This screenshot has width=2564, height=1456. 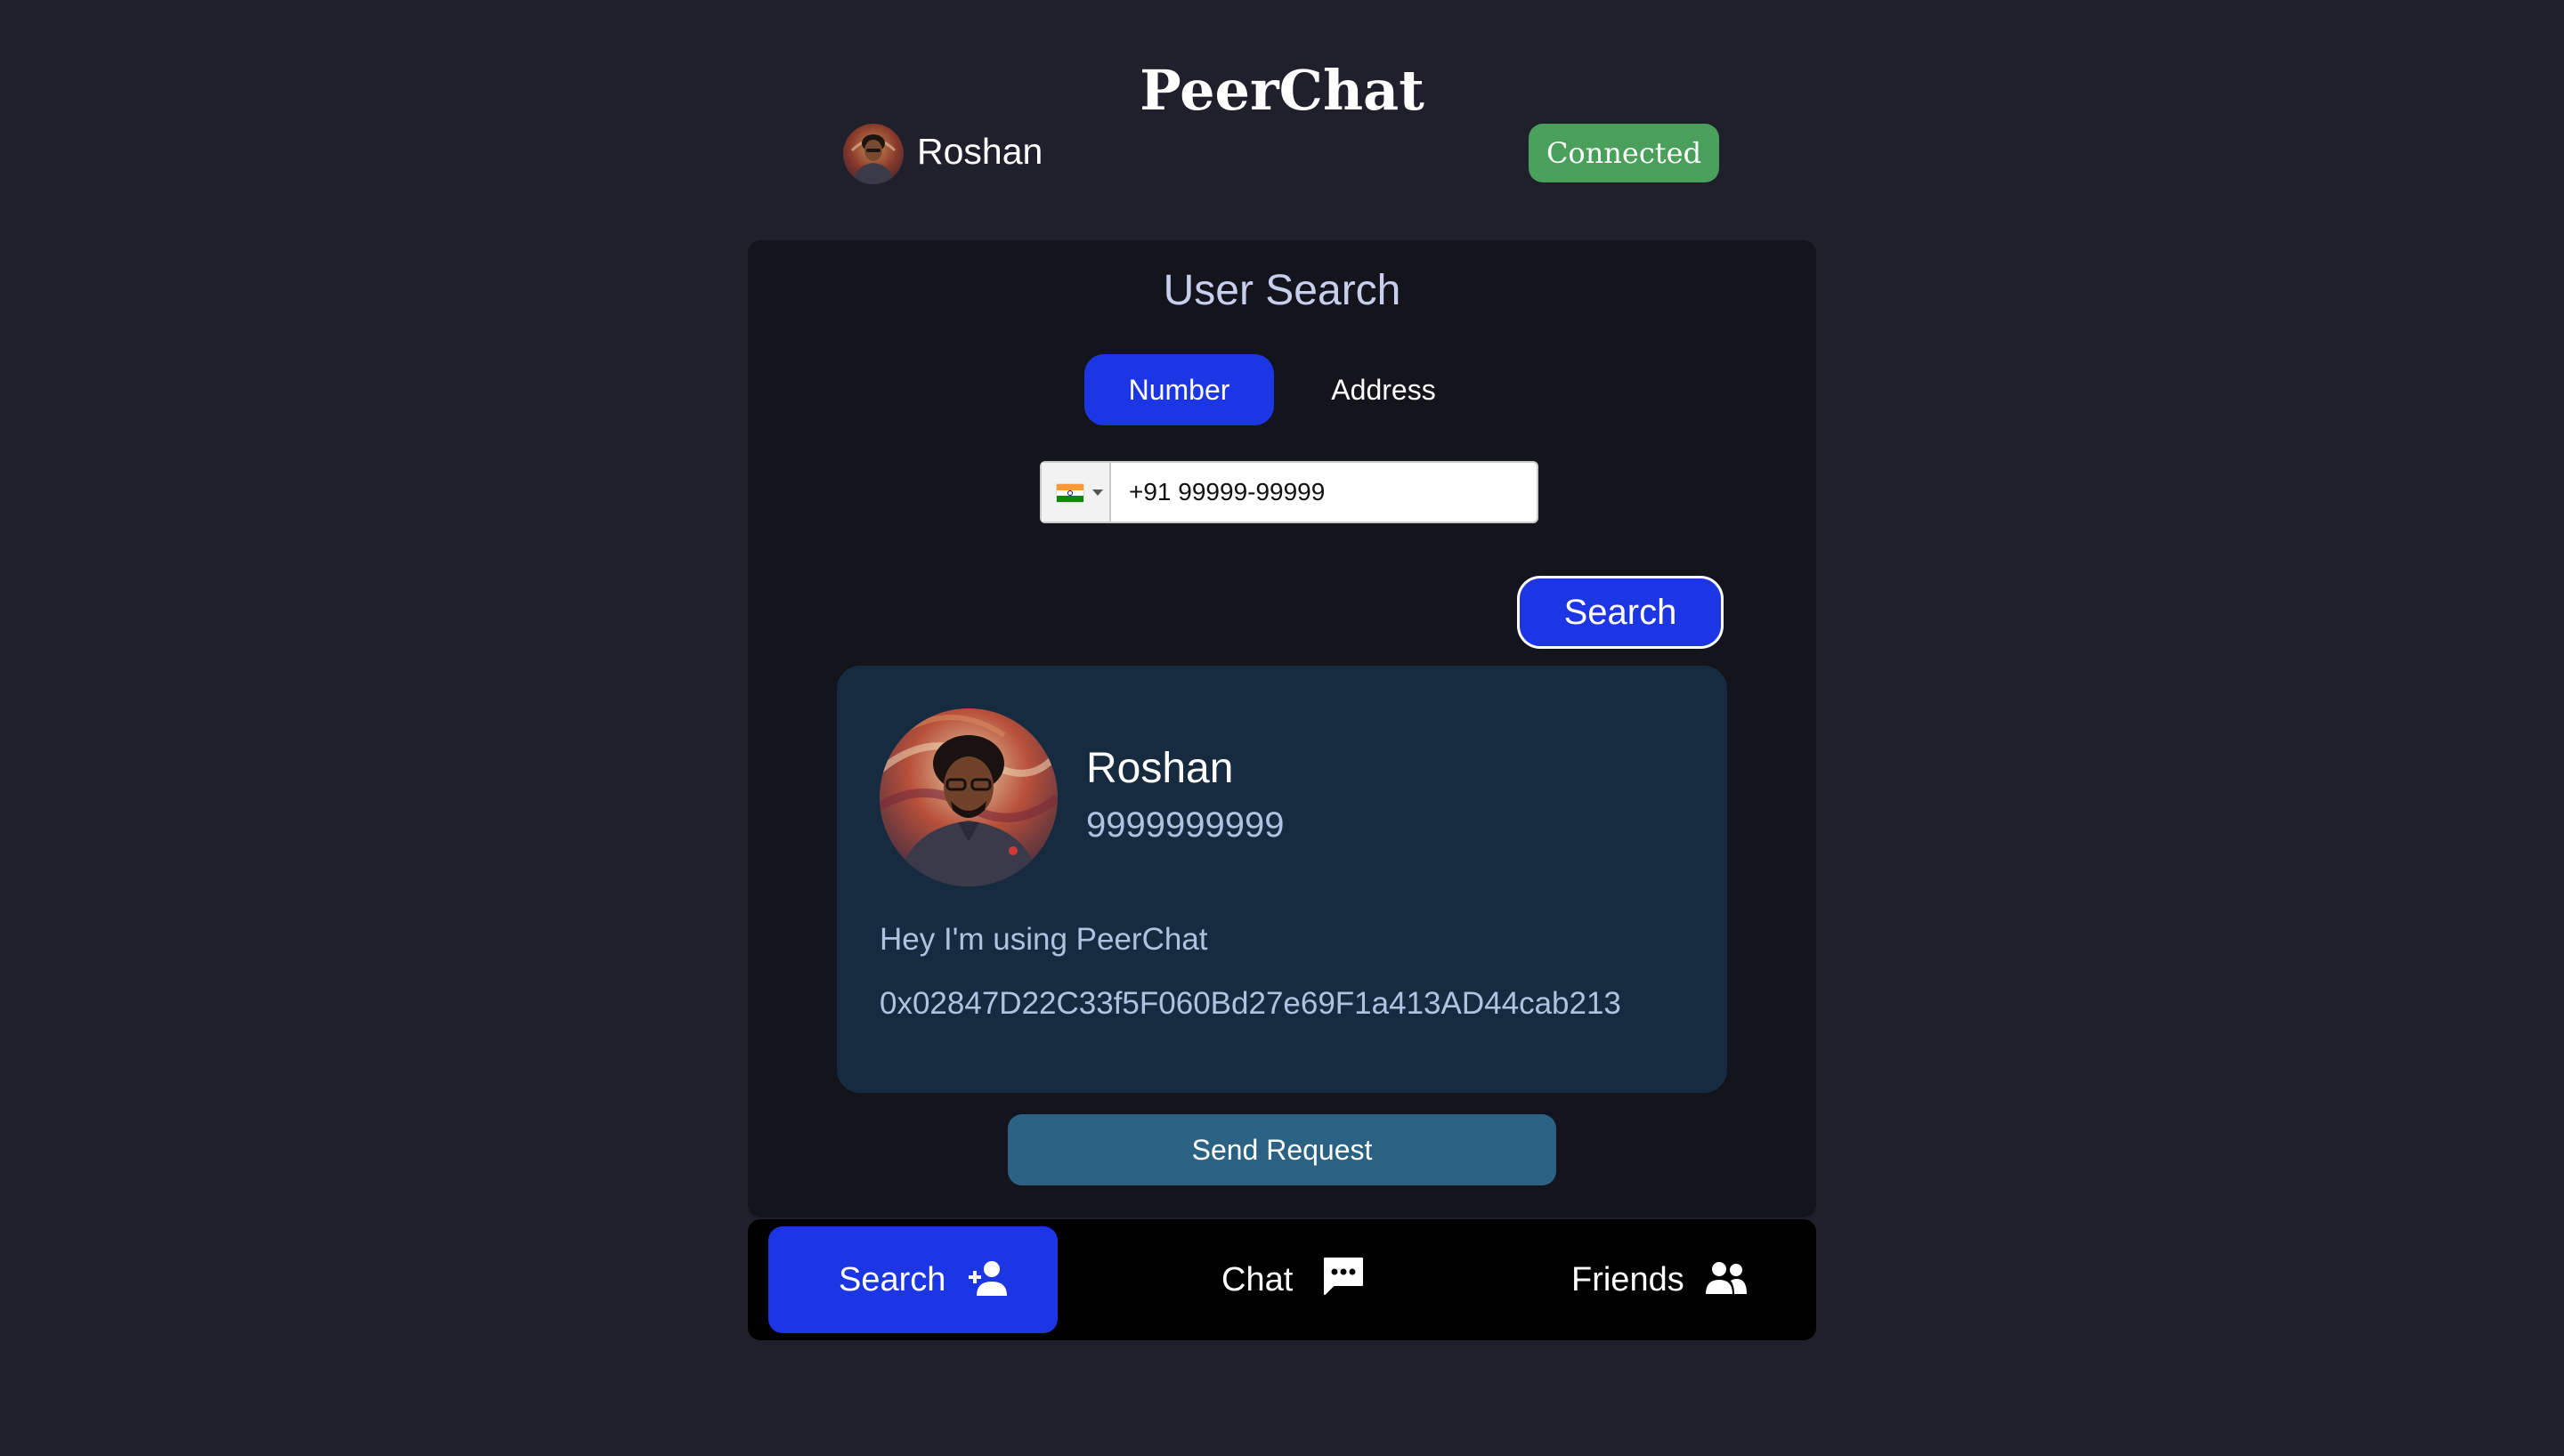 I want to click on people-icon, so click(x=1726, y=1278).